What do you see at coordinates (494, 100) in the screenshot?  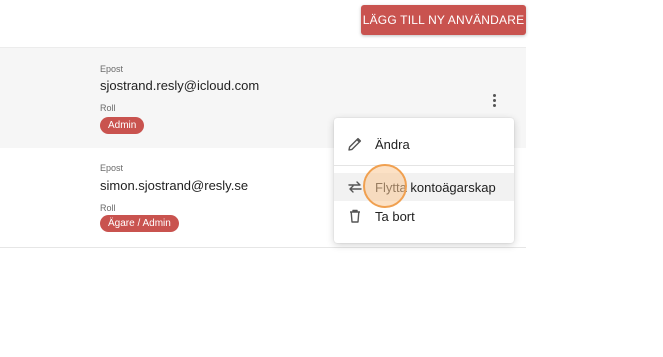 I see `more-options-icon` at bounding box center [494, 100].